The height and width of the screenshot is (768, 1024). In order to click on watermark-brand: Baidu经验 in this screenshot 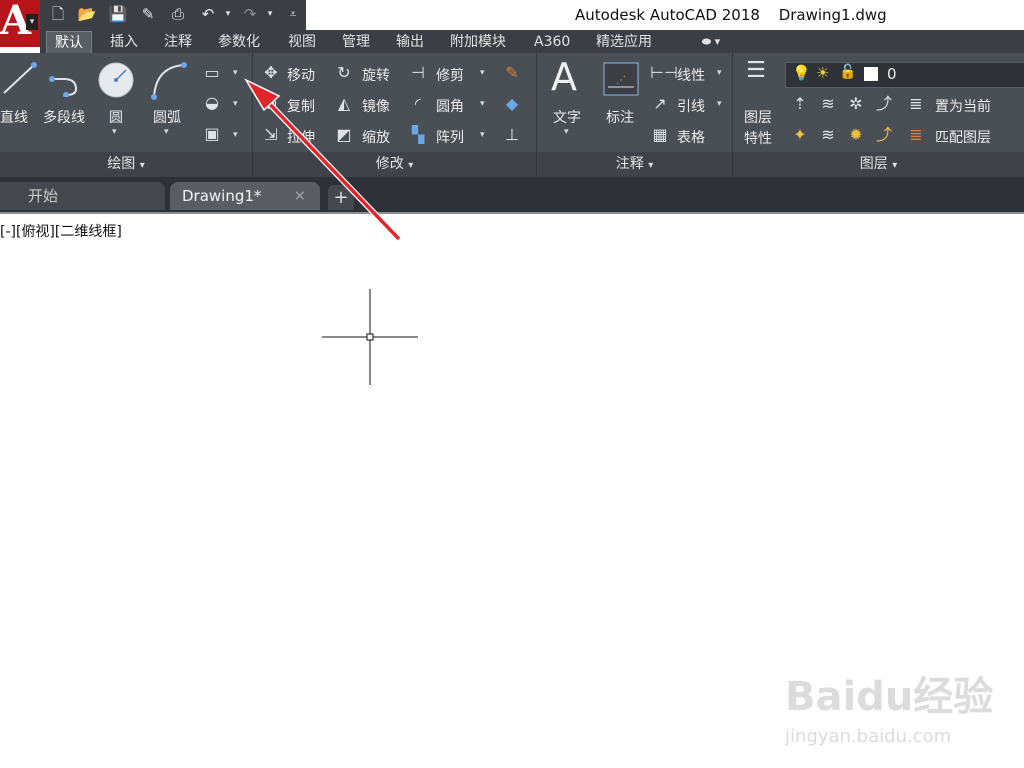, I will do `click(889, 697)`.